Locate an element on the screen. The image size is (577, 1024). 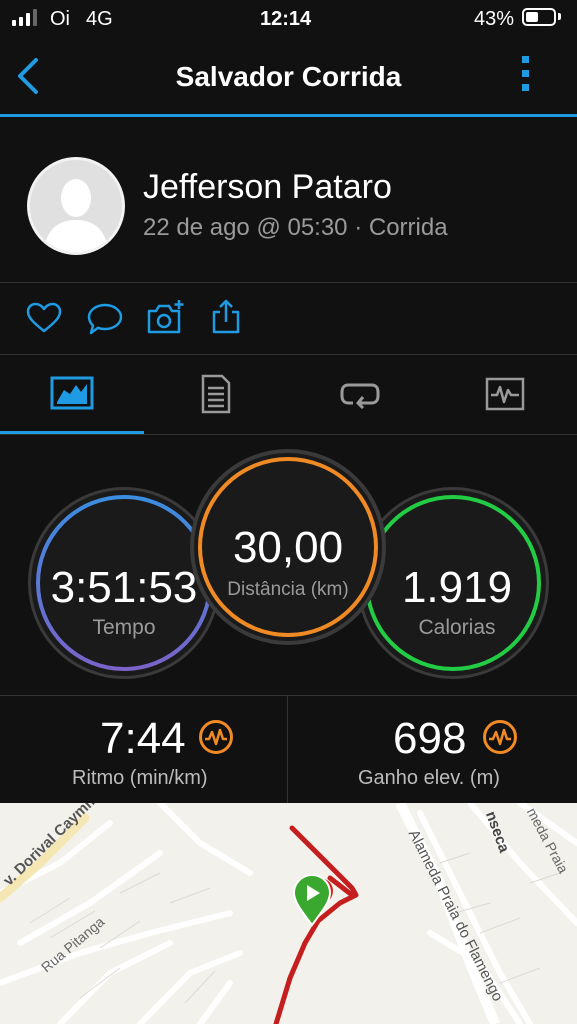
pace-metric: 7:44 Ritmo (min/km) is located at coordinates (143, 749).